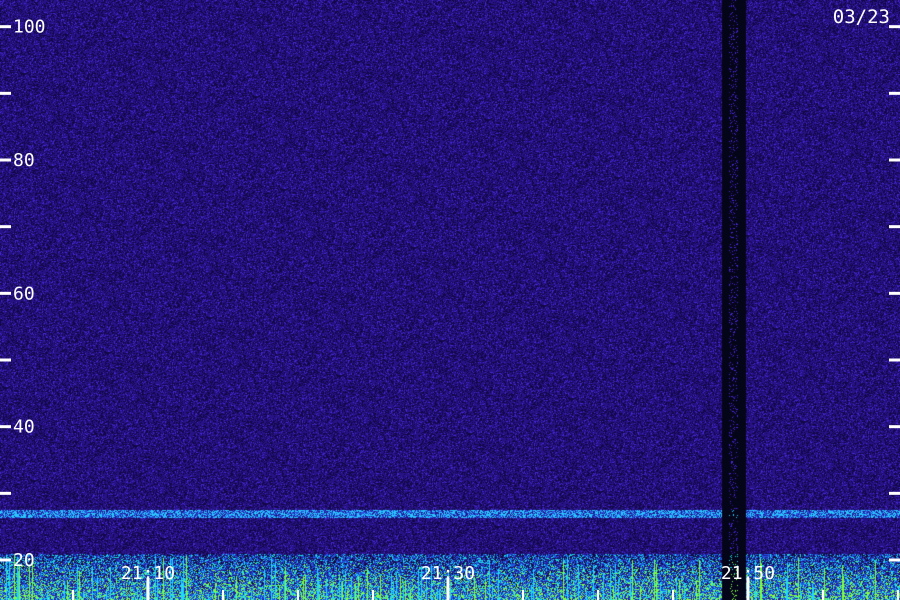 This screenshot has height=600, width=900. I want to click on y-axis-right, so click(894, 293).